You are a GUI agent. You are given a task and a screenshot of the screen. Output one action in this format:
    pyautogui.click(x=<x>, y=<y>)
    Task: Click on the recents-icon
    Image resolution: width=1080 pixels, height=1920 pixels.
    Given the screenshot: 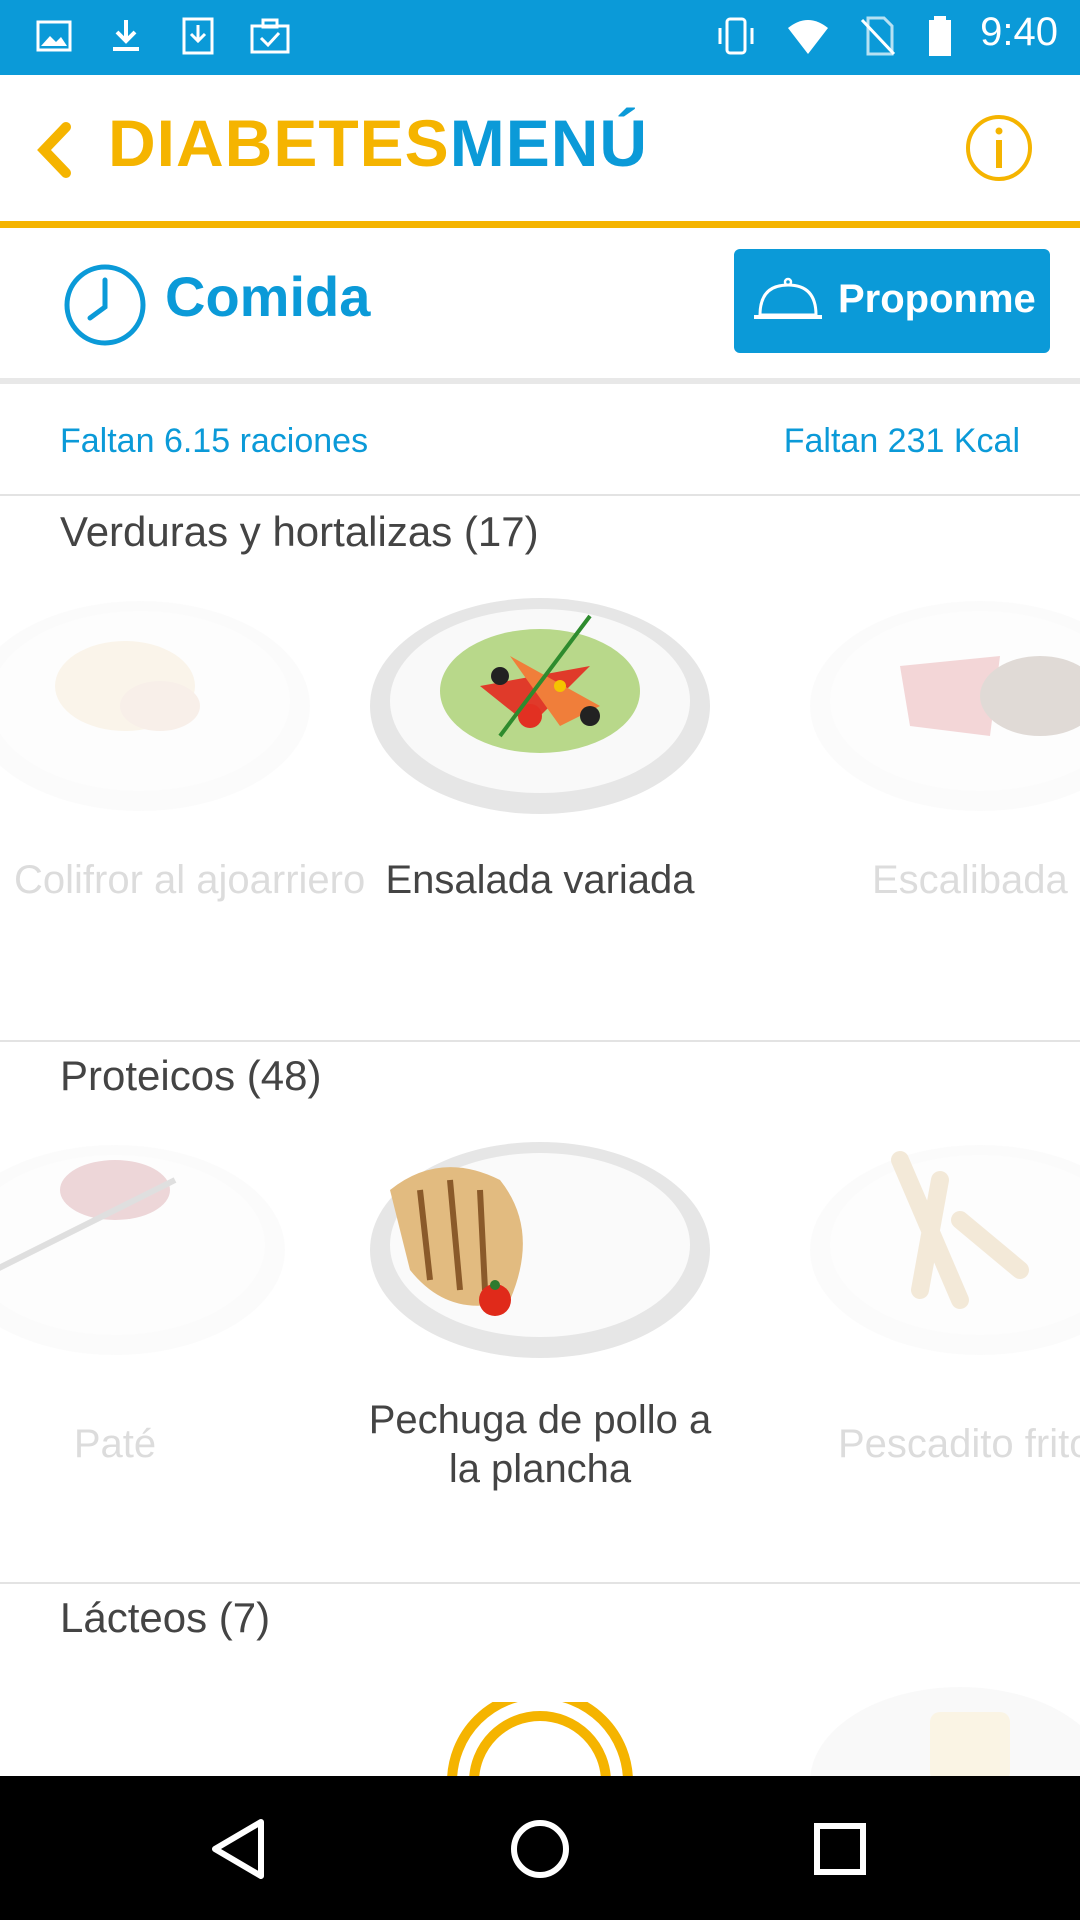 What is the action you would take?
    pyautogui.click(x=840, y=1849)
    